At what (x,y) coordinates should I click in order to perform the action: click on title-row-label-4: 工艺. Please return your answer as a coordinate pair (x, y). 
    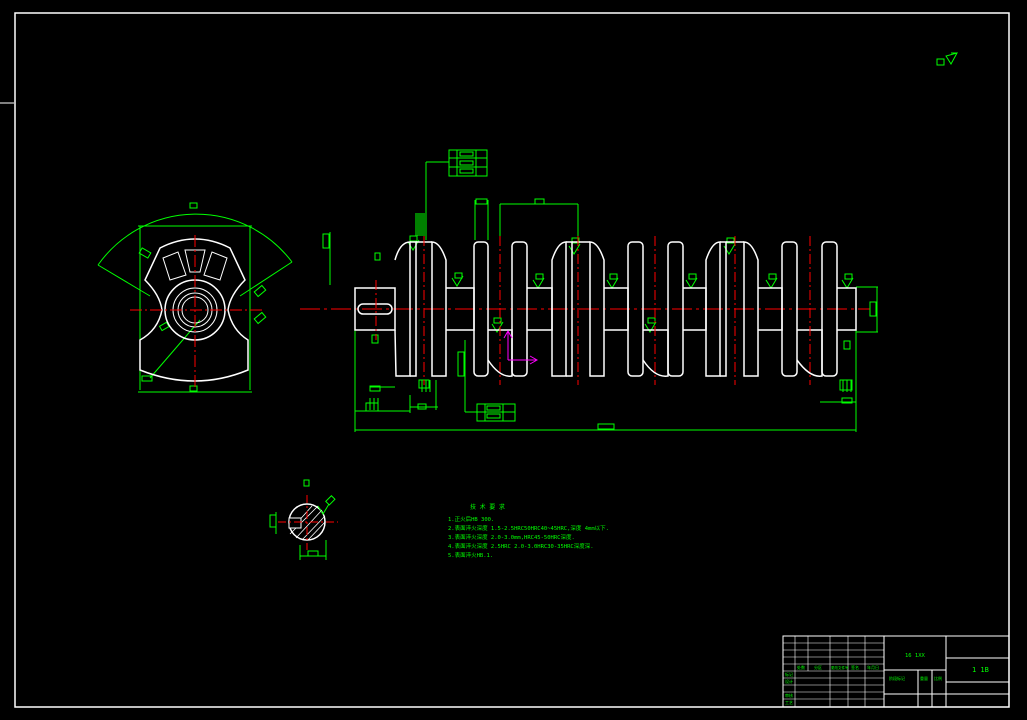
    Looking at the image, I should click on (789, 702).